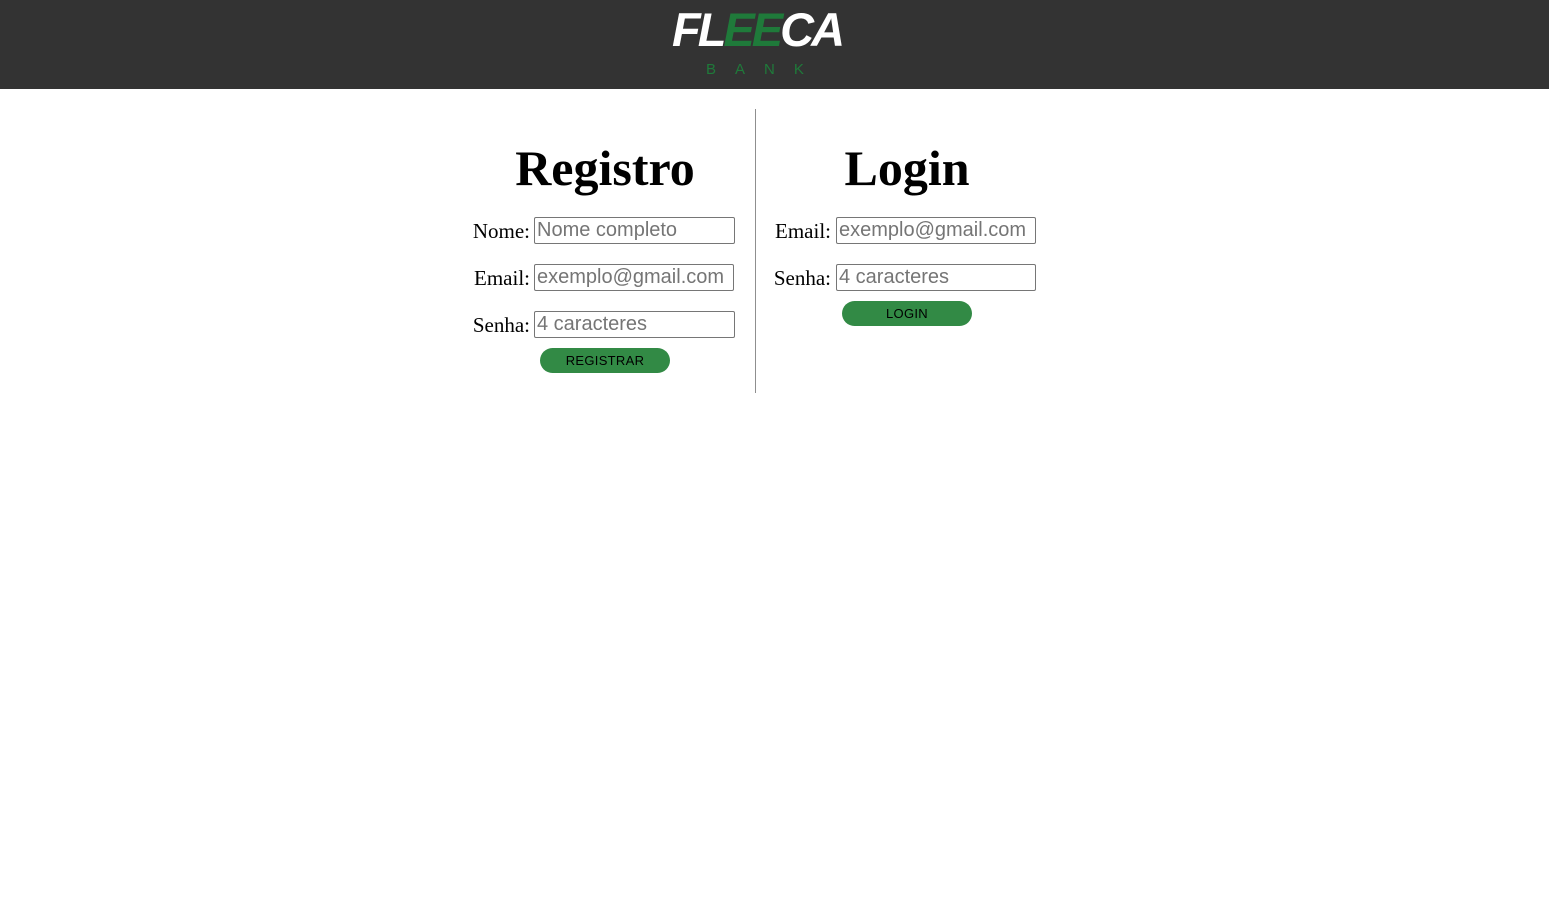  I want to click on login-button: LOGIN, so click(907, 313).